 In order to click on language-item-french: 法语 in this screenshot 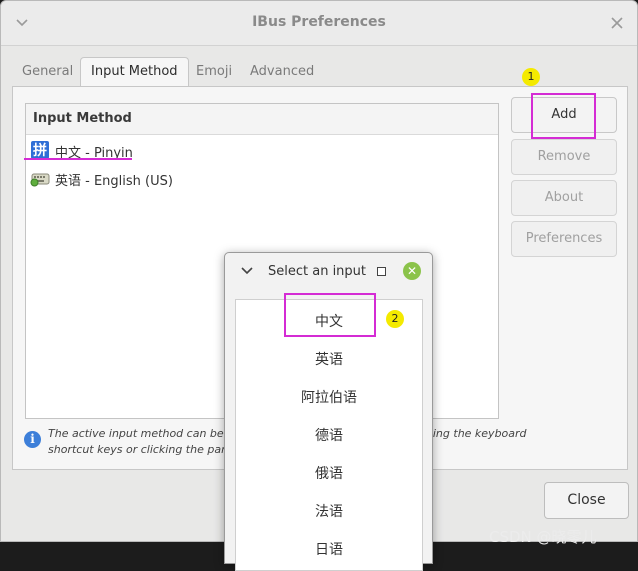, I will do `click(329, 512)`.